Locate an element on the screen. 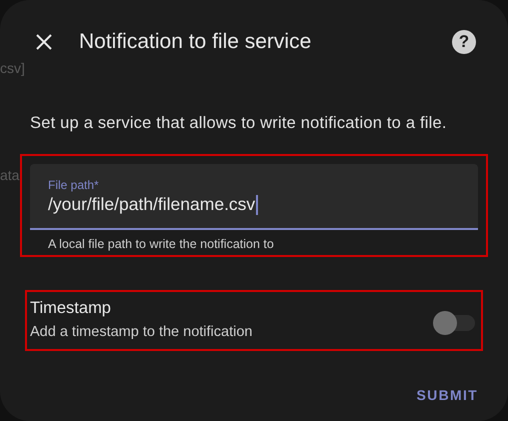 The width and height of the screenshot is (508, 421). timestamp-description: Add a timestamp to the notification is located at coordinates (142, 332).